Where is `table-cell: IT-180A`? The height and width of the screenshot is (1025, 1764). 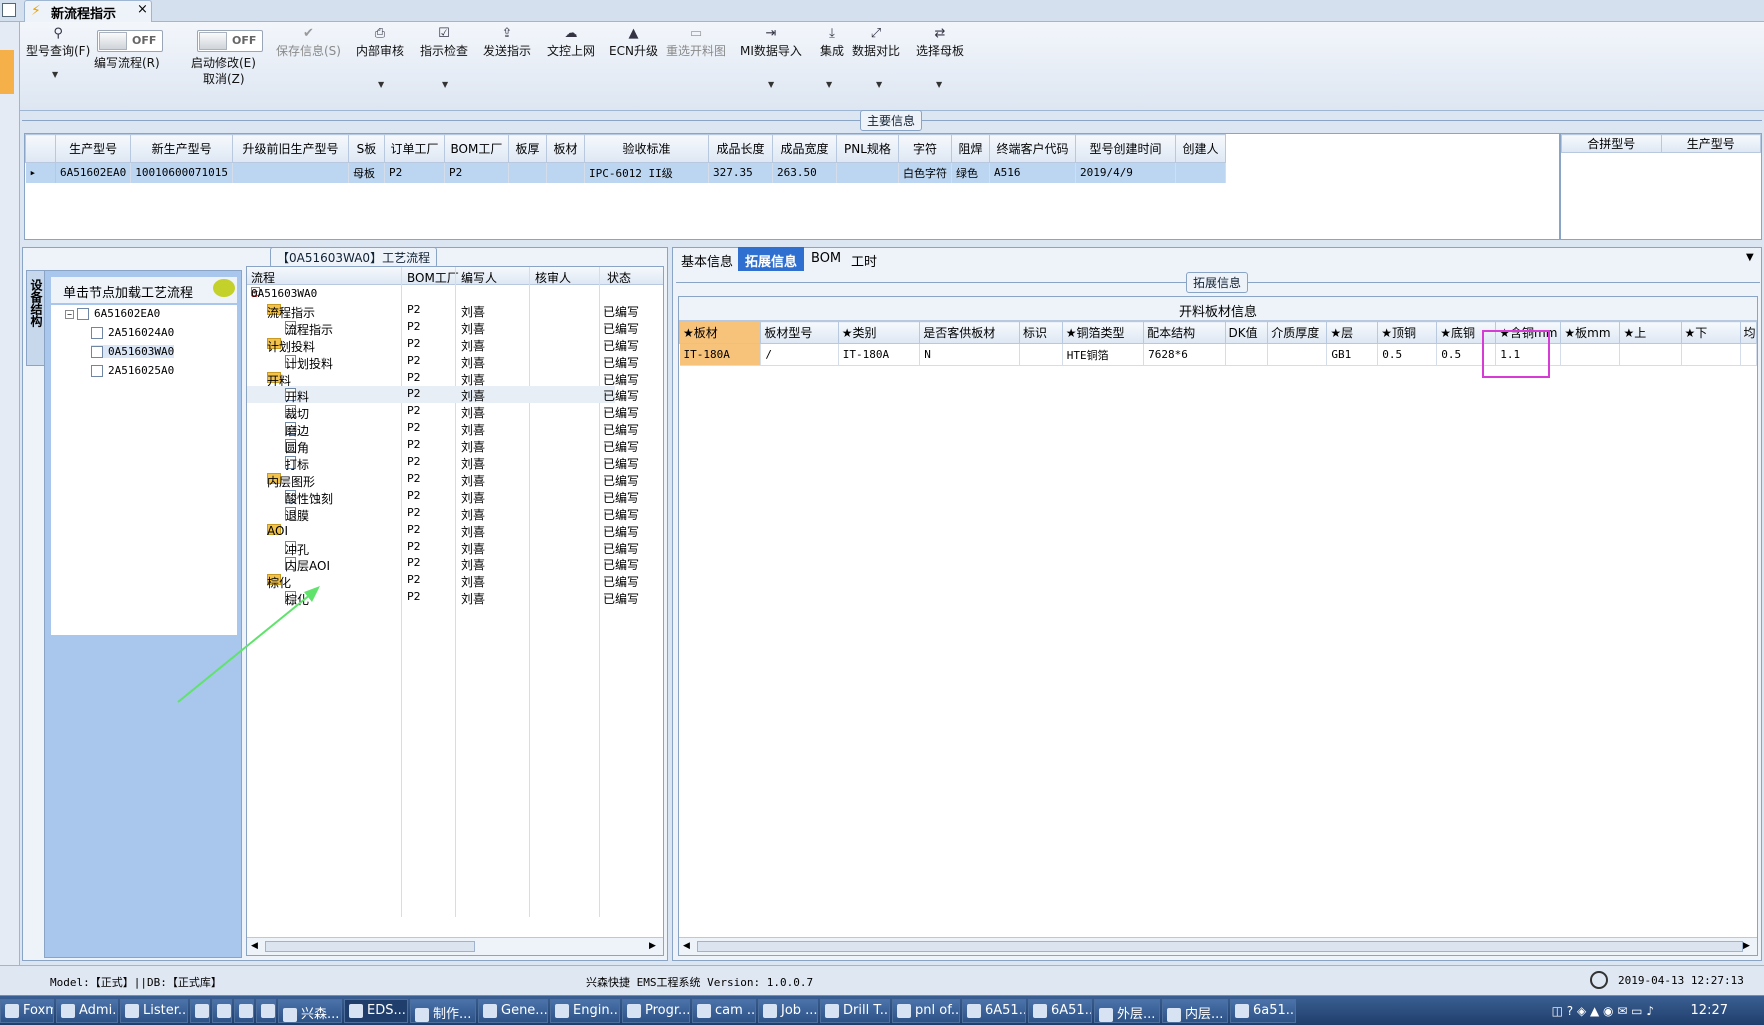 table-cell: IT-180A is located at coordinates (720, 354).